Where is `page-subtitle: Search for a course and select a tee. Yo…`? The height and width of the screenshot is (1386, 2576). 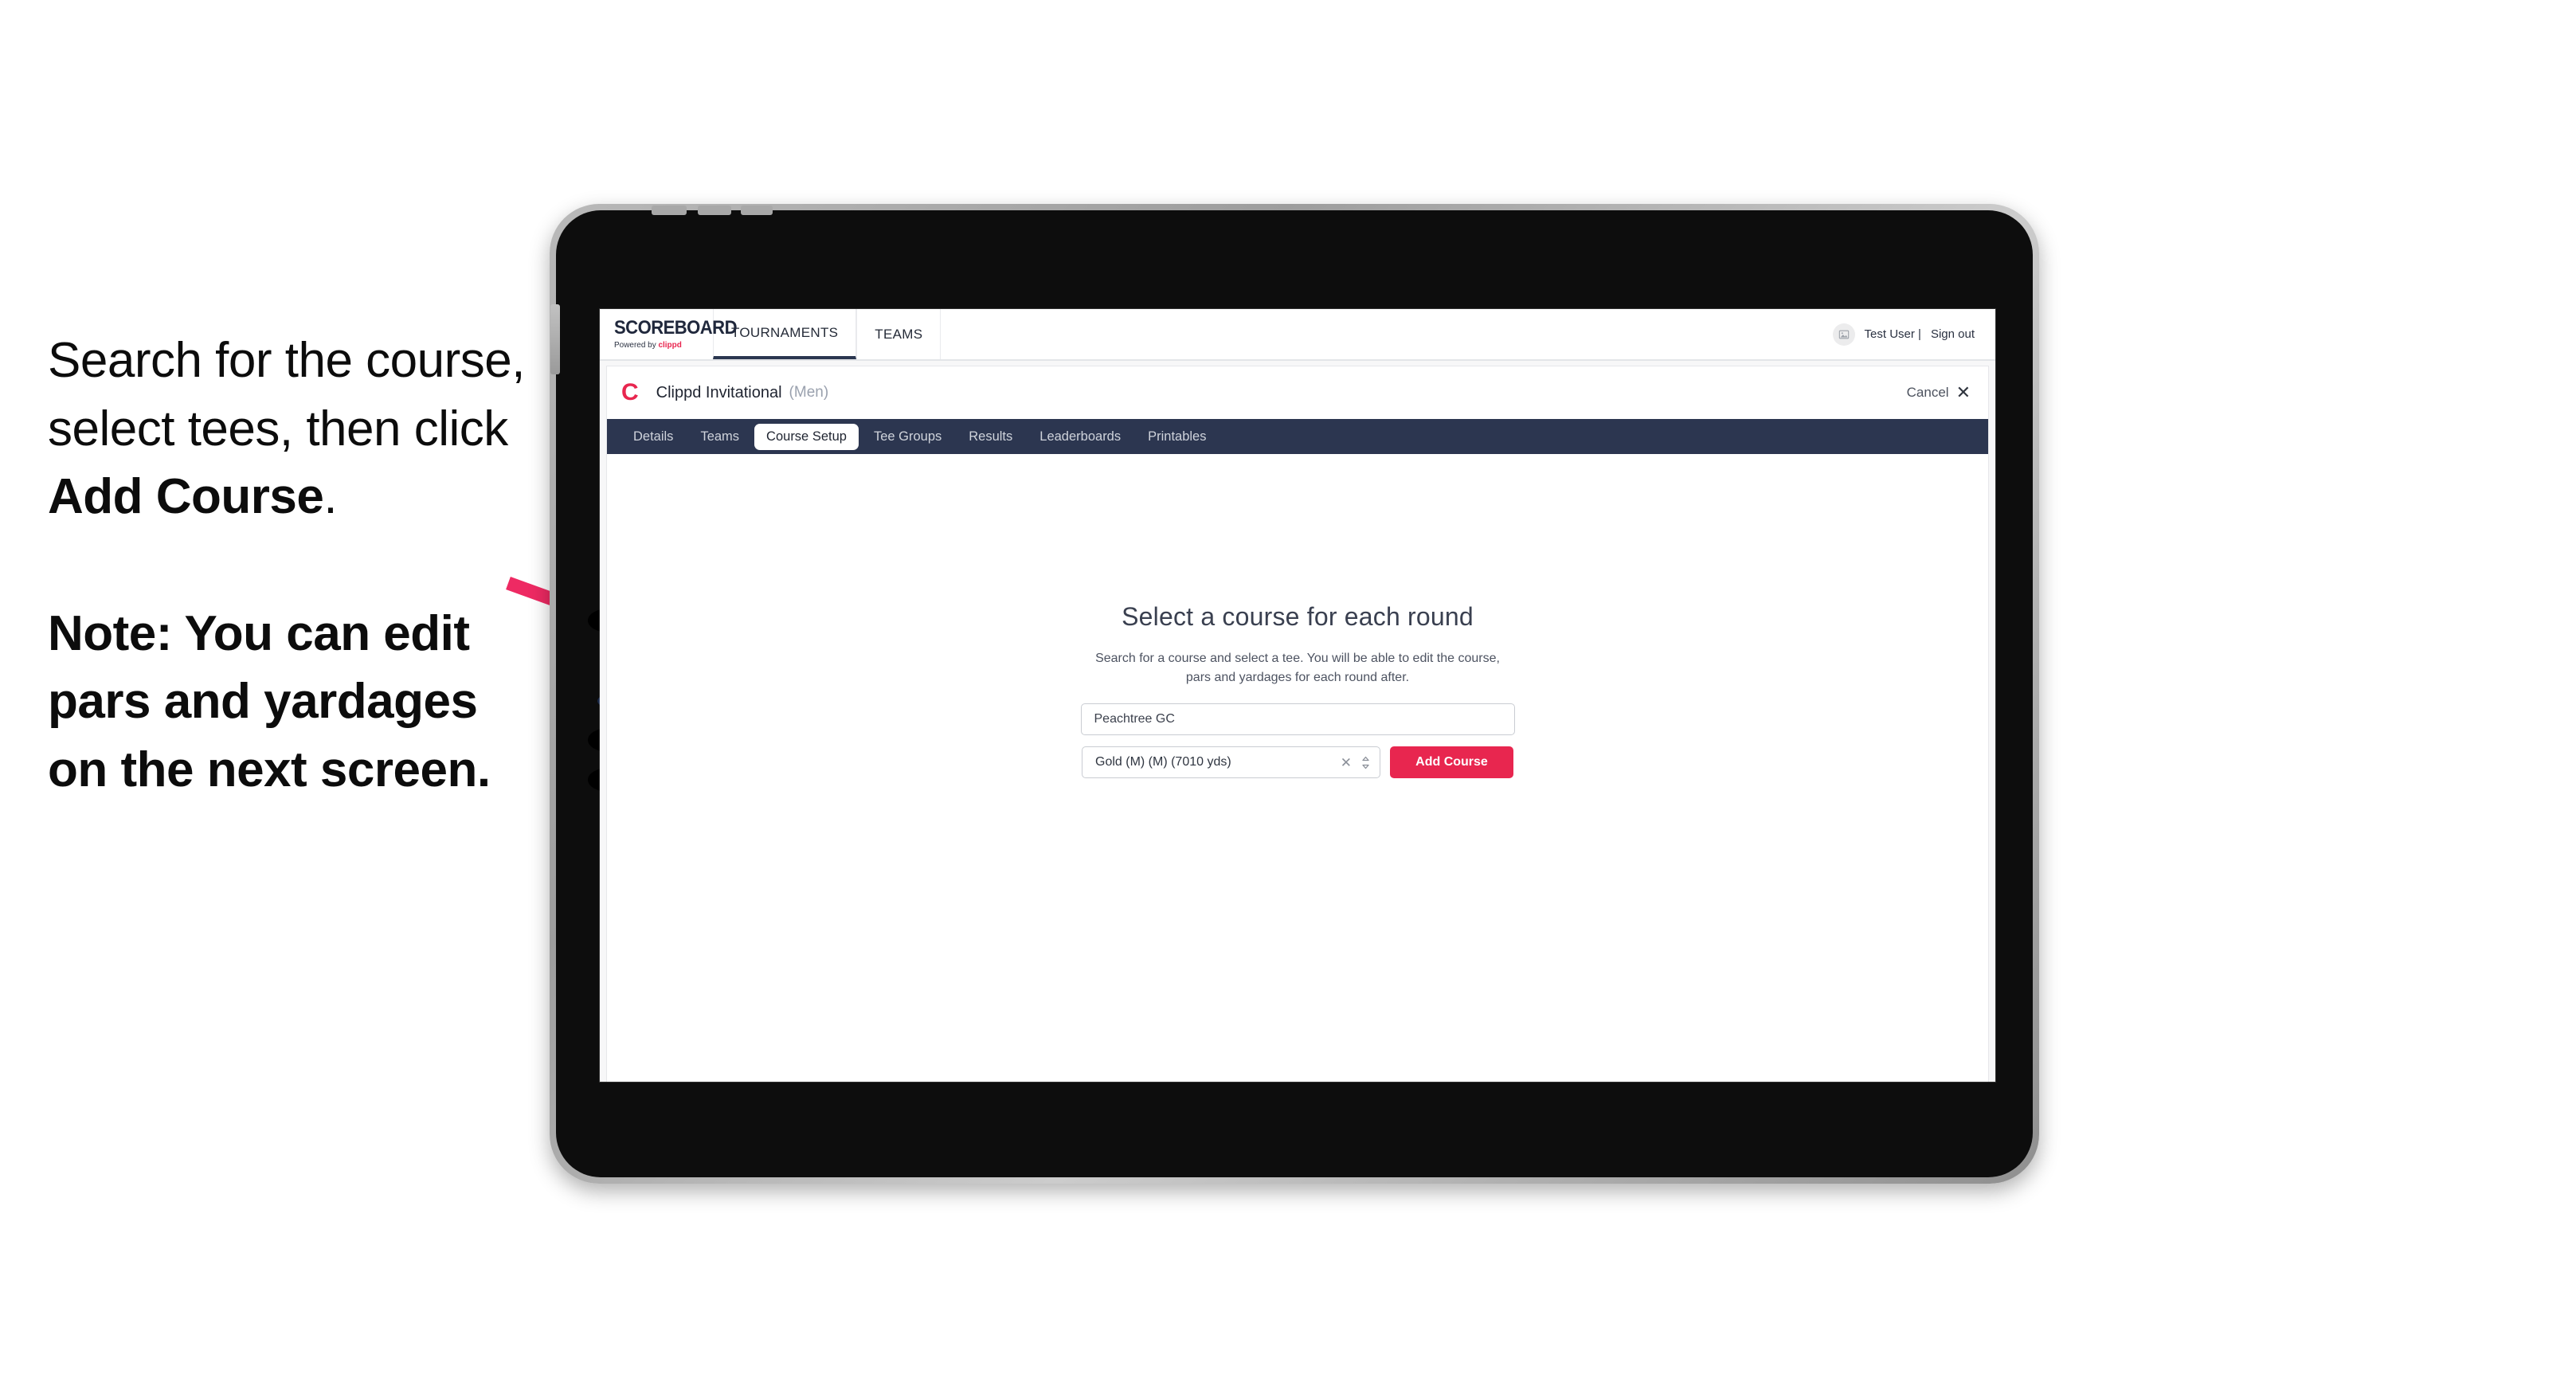
page-subtitle: Search for a course and select a tee. Yo… is located at coordinates (1297, 668).